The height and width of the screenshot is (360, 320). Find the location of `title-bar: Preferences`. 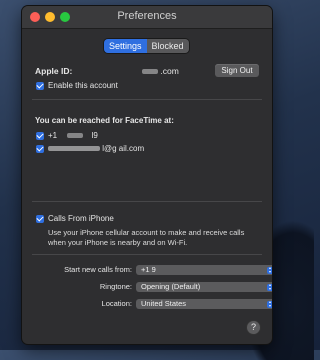

title-bar: Preferences is located at coordinates (147, 17).